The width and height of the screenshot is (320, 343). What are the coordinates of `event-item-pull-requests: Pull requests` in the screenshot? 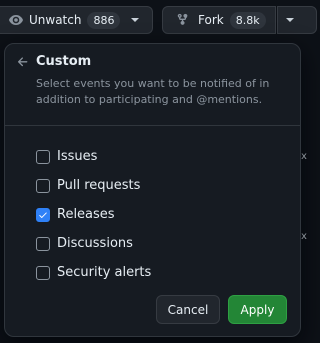 It's located at (93, 185).